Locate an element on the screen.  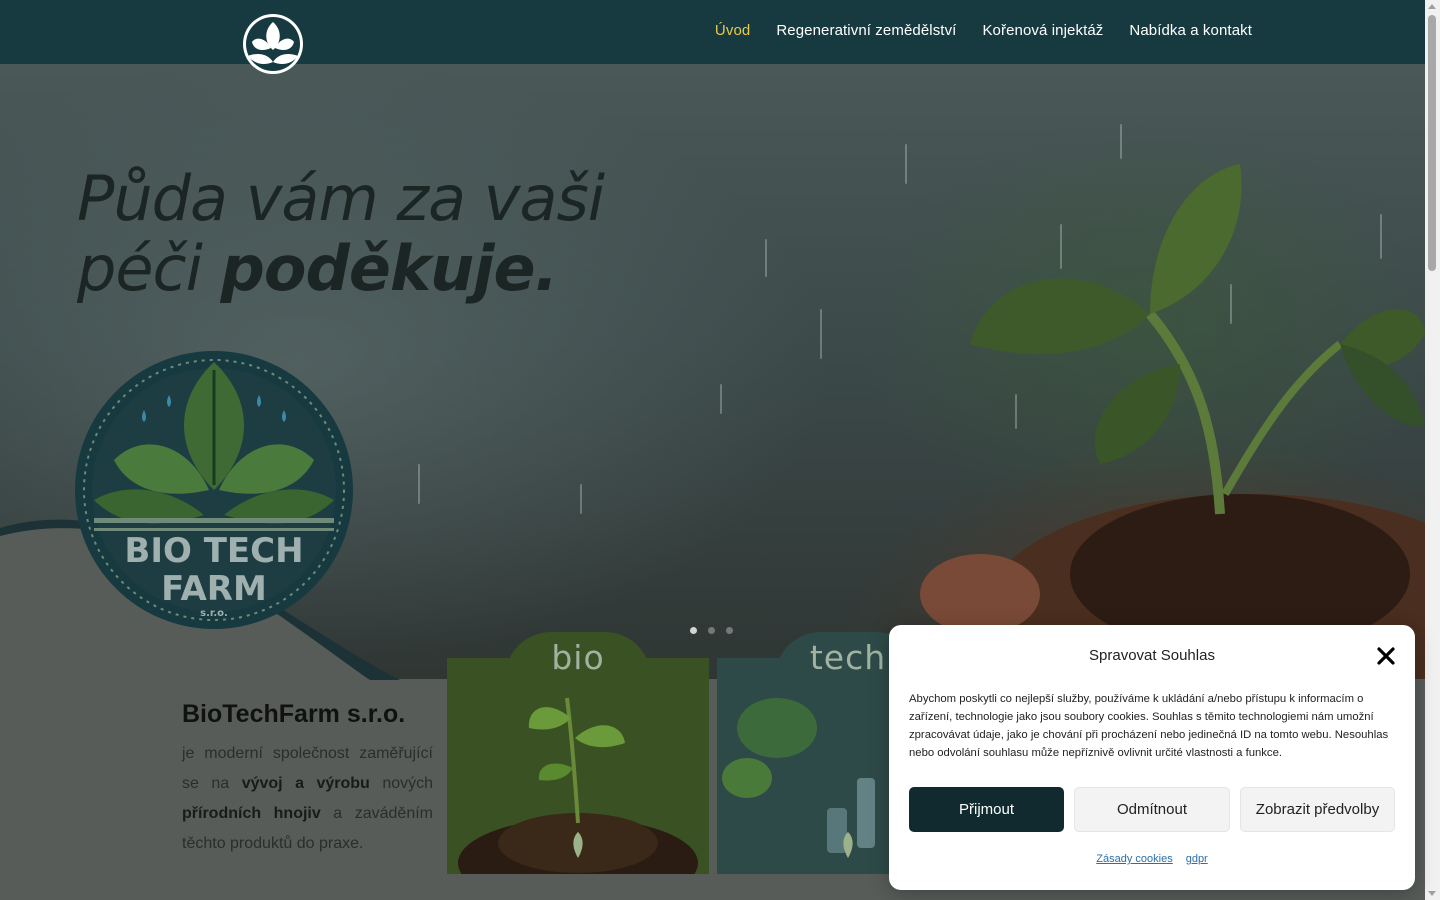
scroll-down-arrow-icon is located at coordinates (1432, 893).